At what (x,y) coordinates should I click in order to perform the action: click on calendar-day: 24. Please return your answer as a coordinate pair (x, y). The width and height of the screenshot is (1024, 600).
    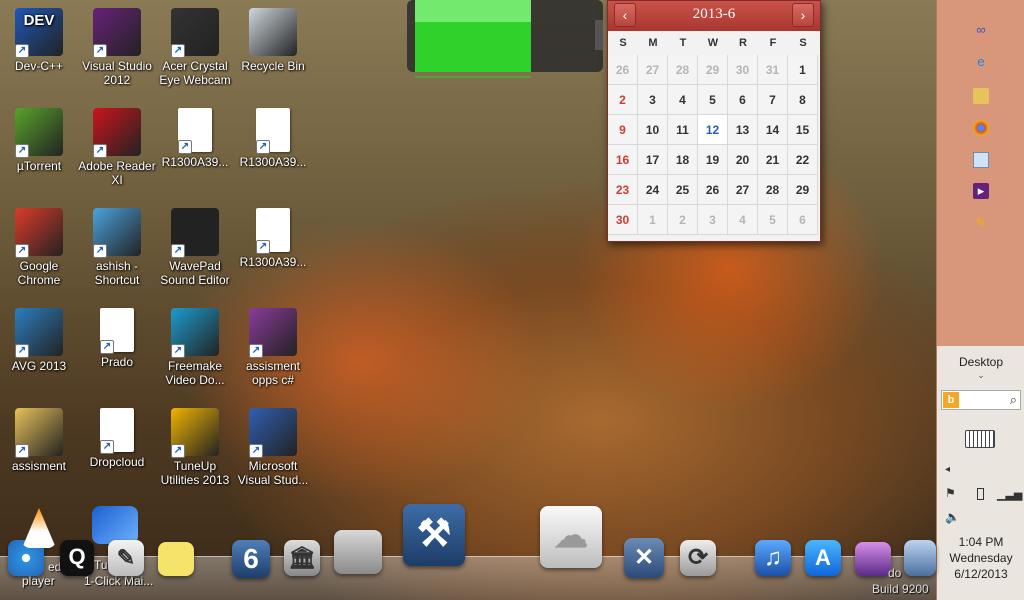
    Looking at the image, I should click on (653, 190).